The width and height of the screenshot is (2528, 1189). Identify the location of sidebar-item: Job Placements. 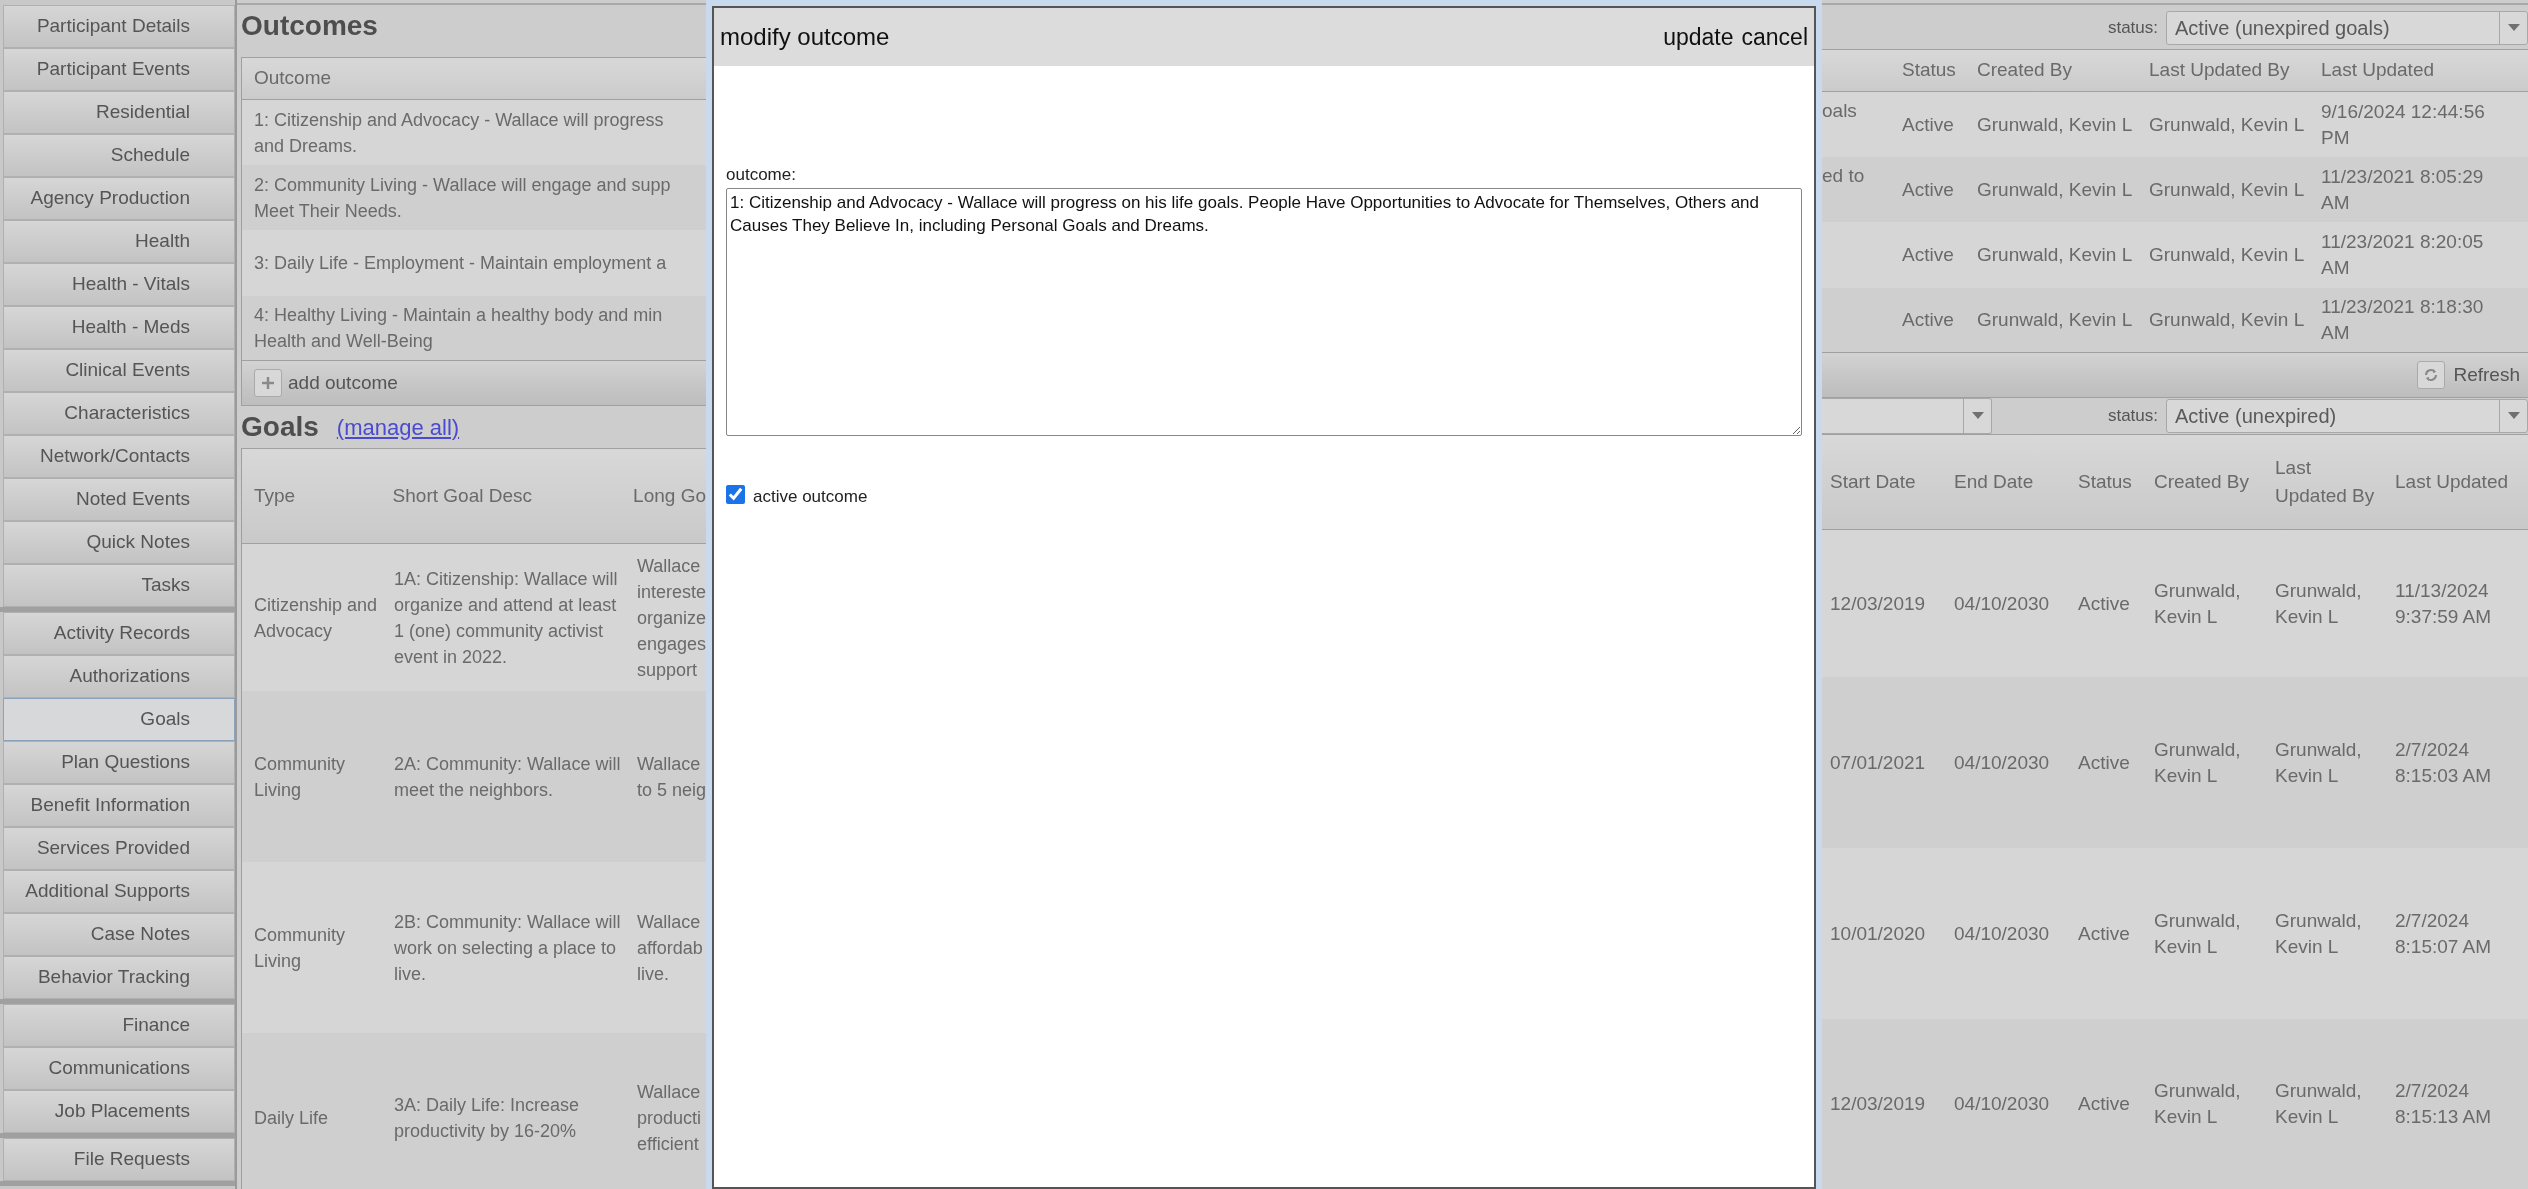
(119, 1111).